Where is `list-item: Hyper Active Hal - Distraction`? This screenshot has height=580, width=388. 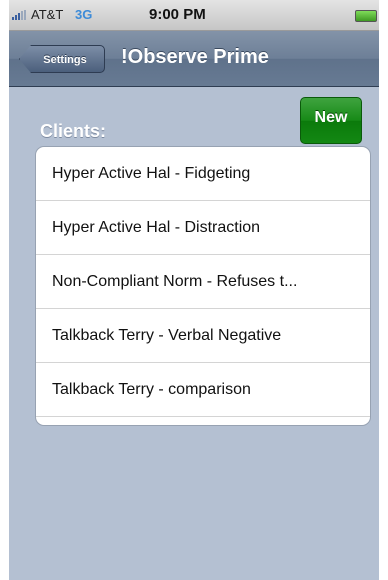 list-item: Hyper Active Hal - Distraction is located at coordinates (203, 228).